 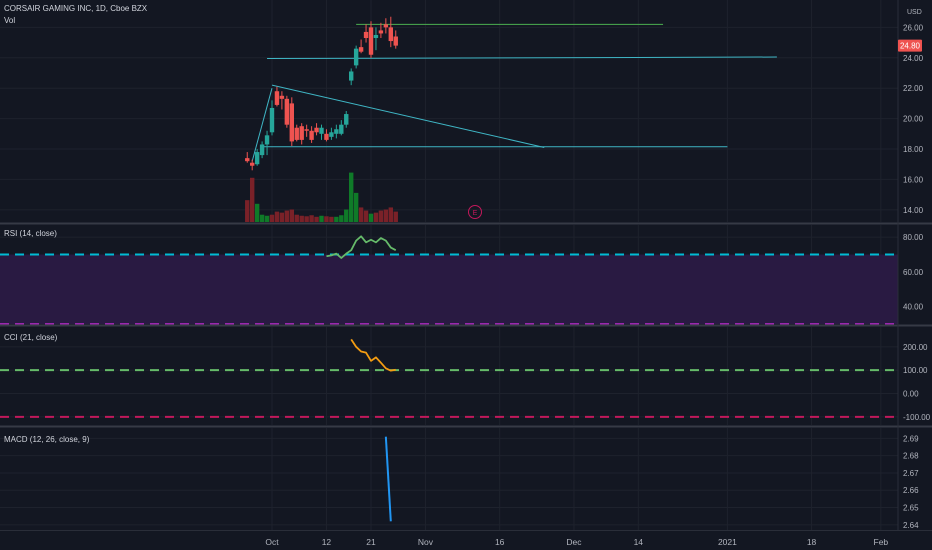 What do you see at coordinates (500, 542) in the screenshot?
I see `x-tick-label: 16` at bounding box center [500, 542].